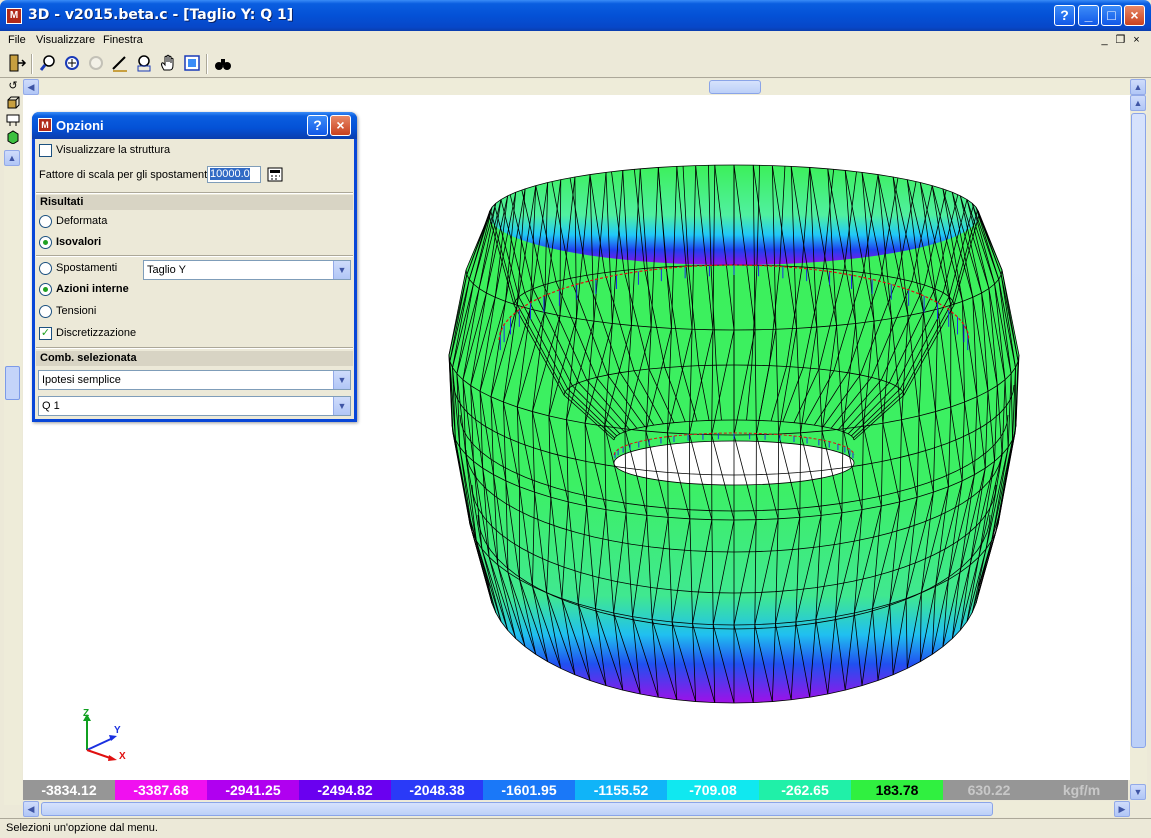  I want to click on mdi-close-button: ×, so click(1136, 40).